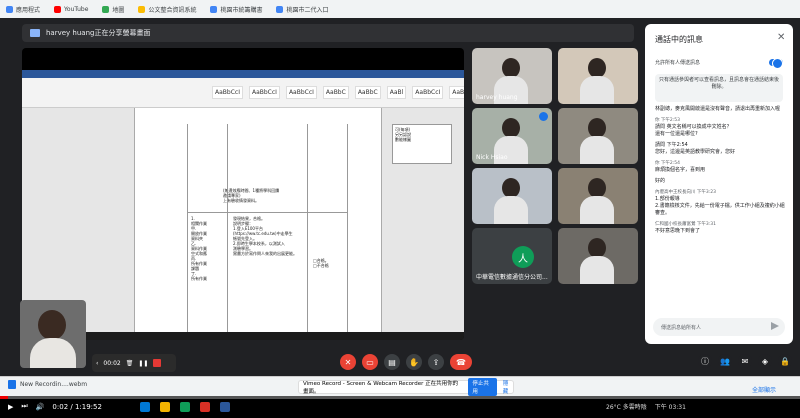  I want to click on message-sender: 內壢高中王校長向川 下午3:23, so click(686, 192).